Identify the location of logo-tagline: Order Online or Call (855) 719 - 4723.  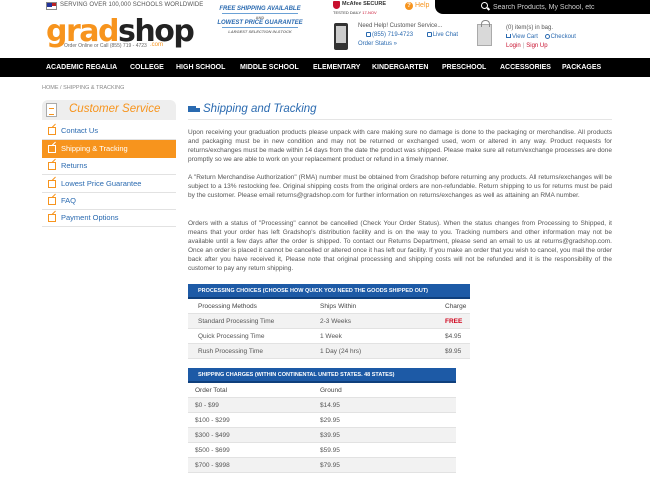
(105, 46).